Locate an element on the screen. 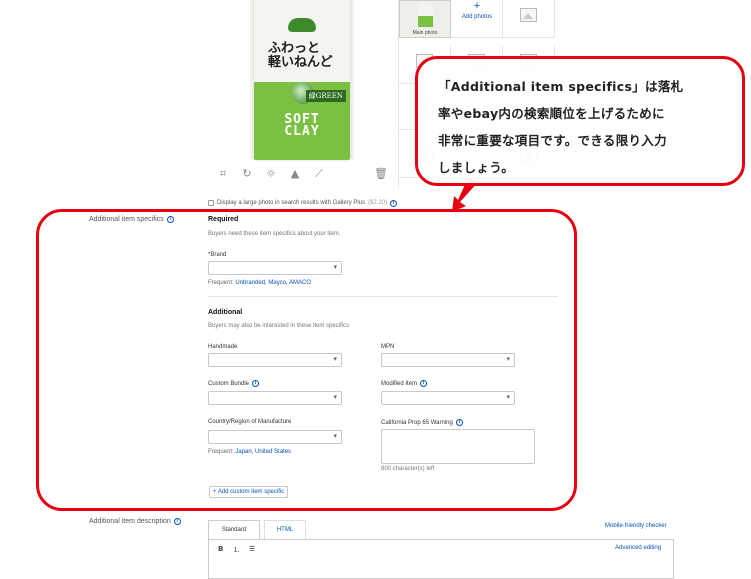 The image size is (751, 579). main-photo-mini-image is located at coordinates (425, 15).